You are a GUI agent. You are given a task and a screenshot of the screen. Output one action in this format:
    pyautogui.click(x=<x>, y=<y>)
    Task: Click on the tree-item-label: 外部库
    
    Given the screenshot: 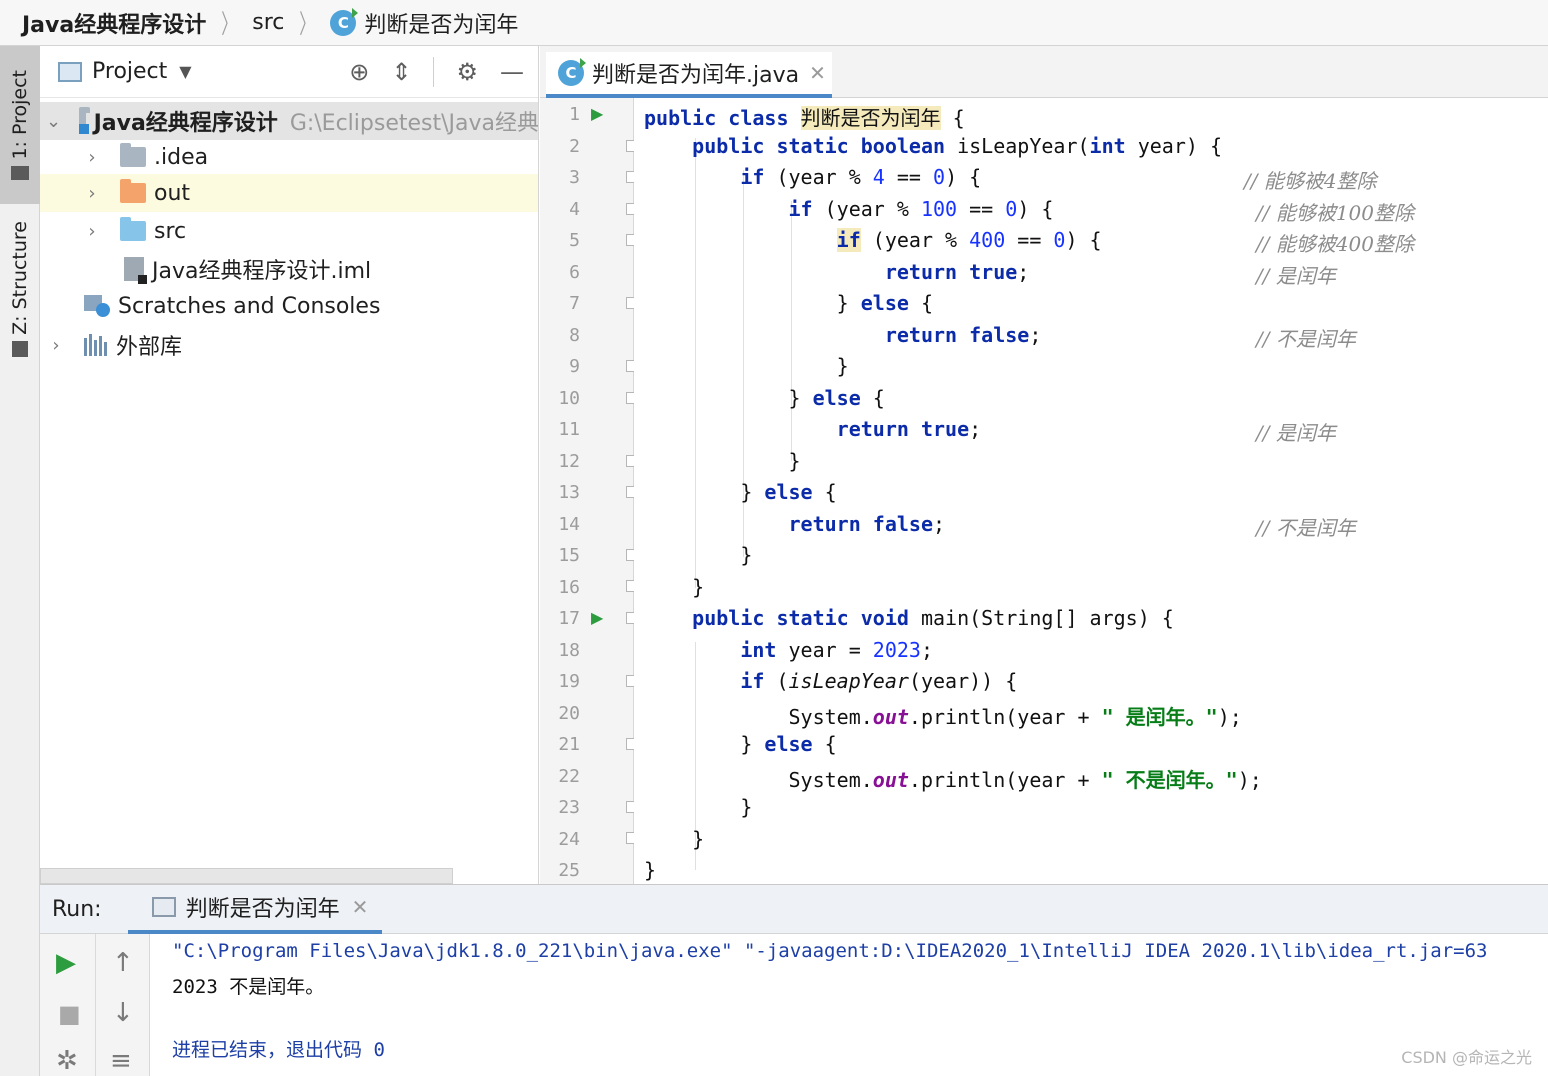 What is the action you would take?
    pyautogui.click(x=149, y=347)
    